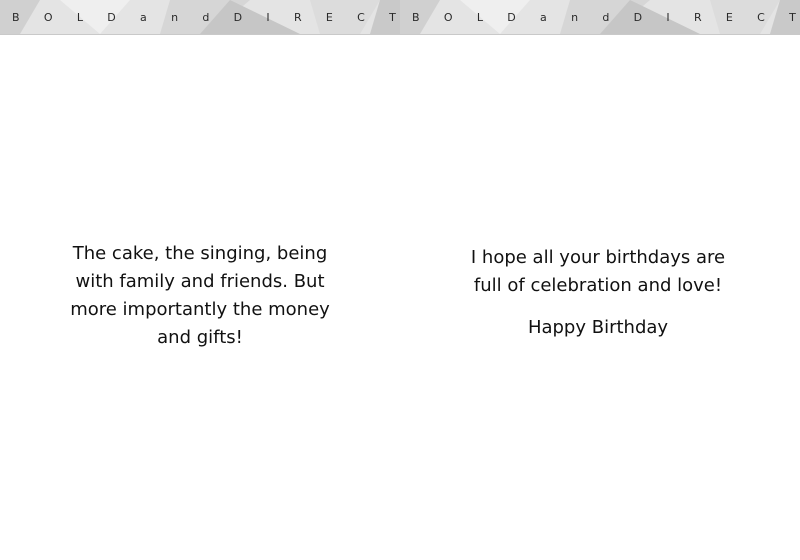 The height and width of the screenshot is (560, 800). I want to click on banner-text-right: B O L D a n d D I R E C T, so click(600, 17).